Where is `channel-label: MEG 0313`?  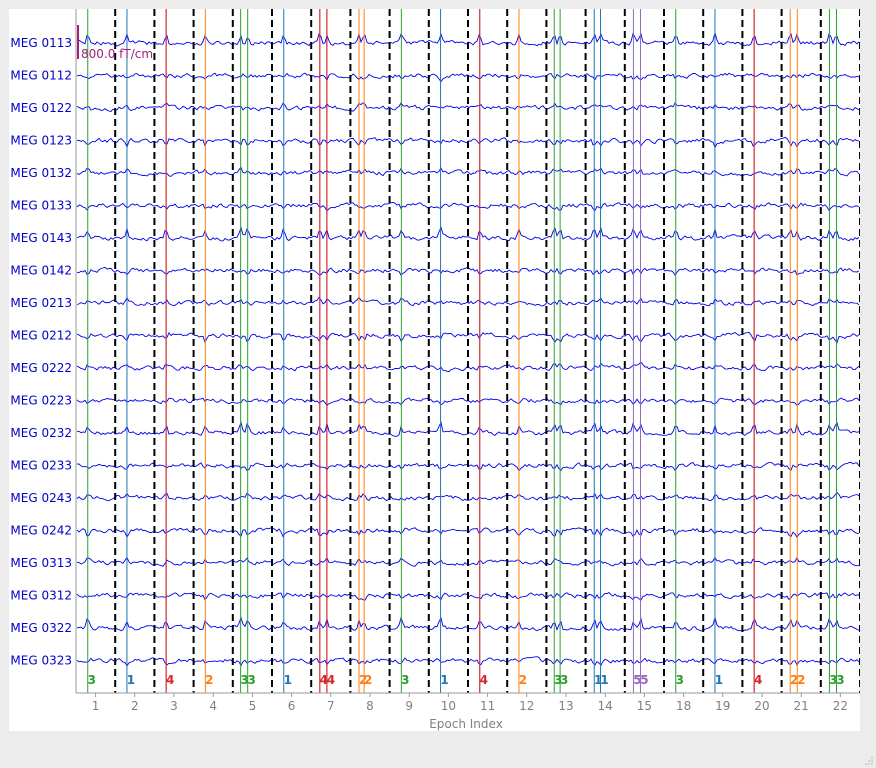
channel-label: MEG 0313 is located at coordinates (41, 563).